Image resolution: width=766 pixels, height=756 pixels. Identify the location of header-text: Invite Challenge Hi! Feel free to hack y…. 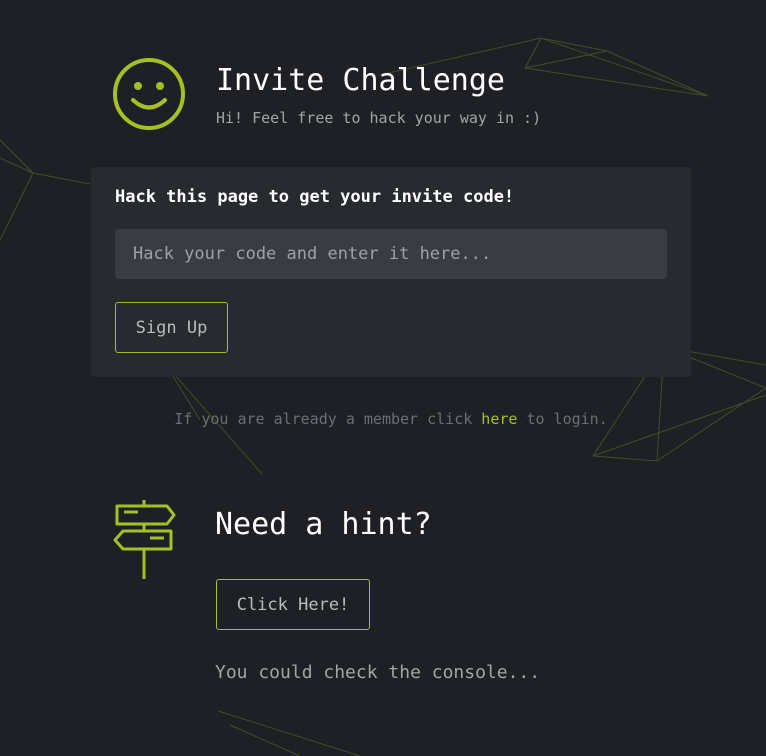
(378, 95).